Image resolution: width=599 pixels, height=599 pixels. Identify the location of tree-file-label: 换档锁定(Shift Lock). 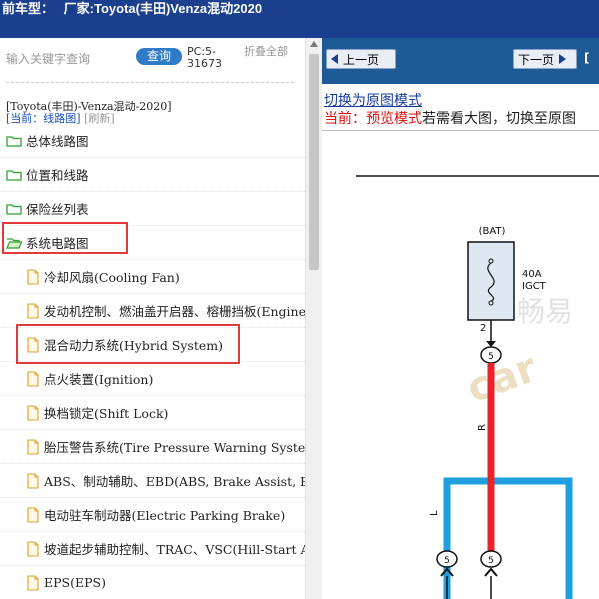
(106, 413).